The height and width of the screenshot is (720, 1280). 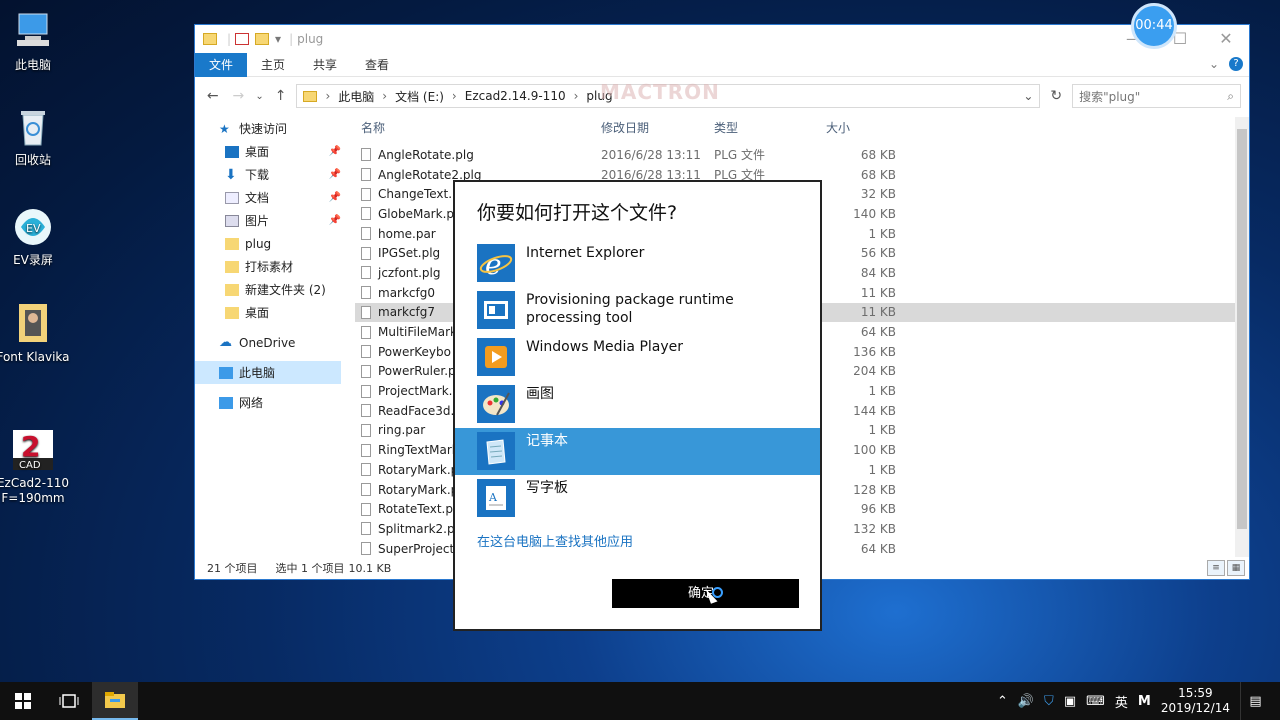 I want to click on task-view-icon, so click(x=69, y=701).